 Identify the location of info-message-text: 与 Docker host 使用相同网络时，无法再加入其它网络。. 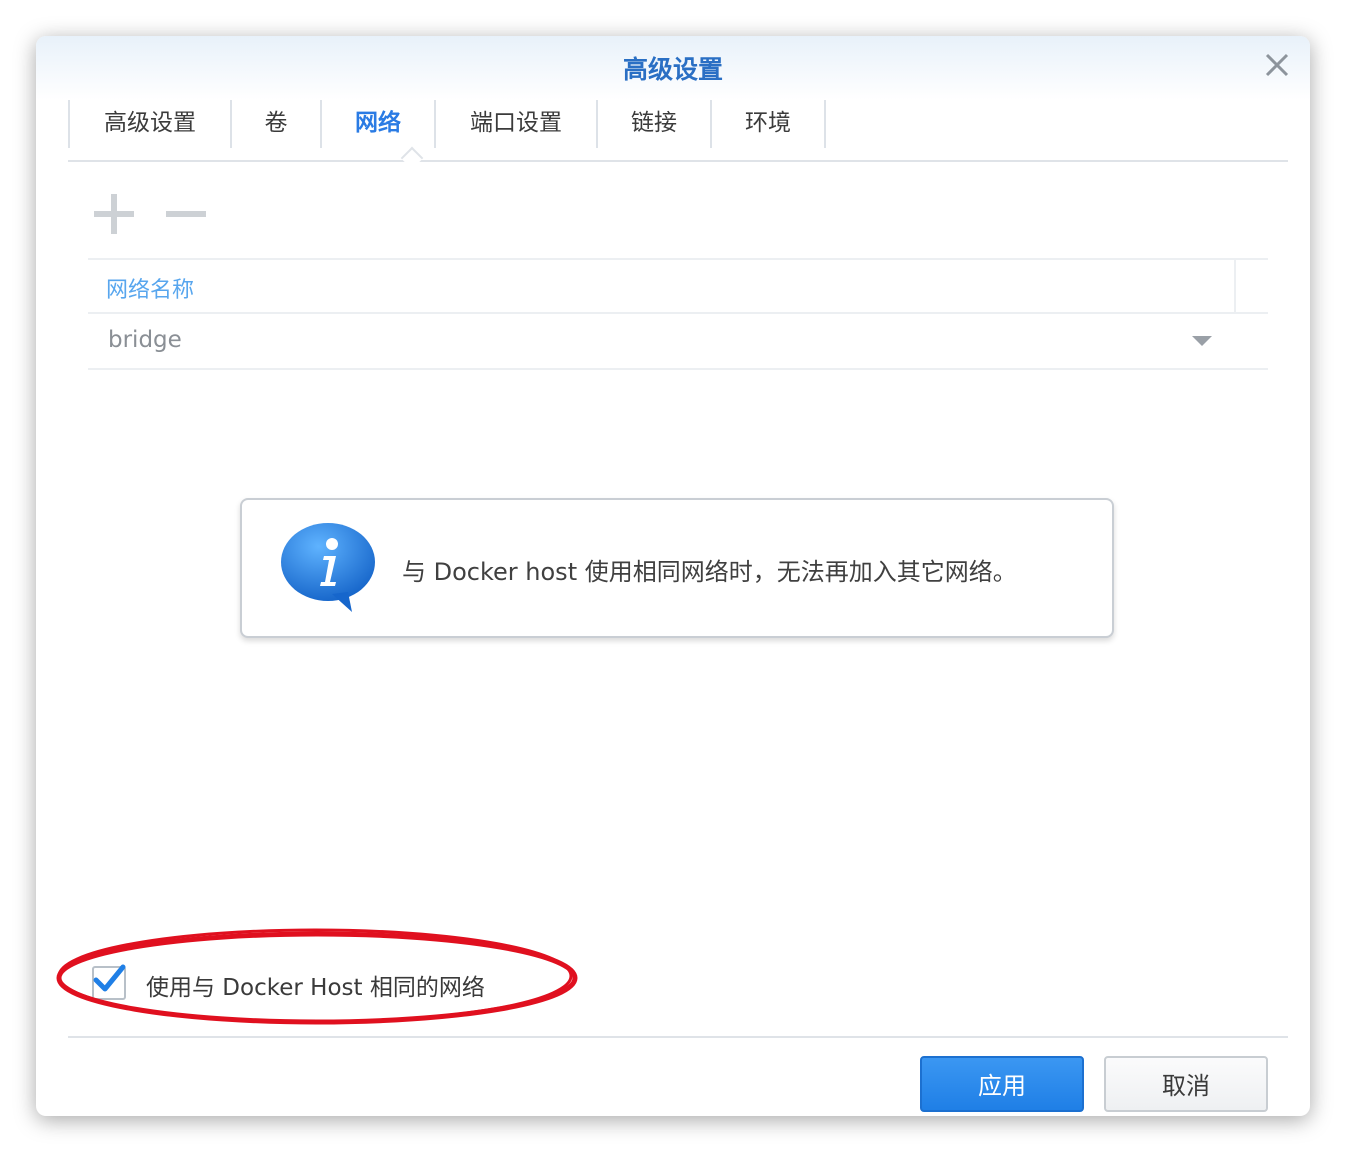
(709, 572).